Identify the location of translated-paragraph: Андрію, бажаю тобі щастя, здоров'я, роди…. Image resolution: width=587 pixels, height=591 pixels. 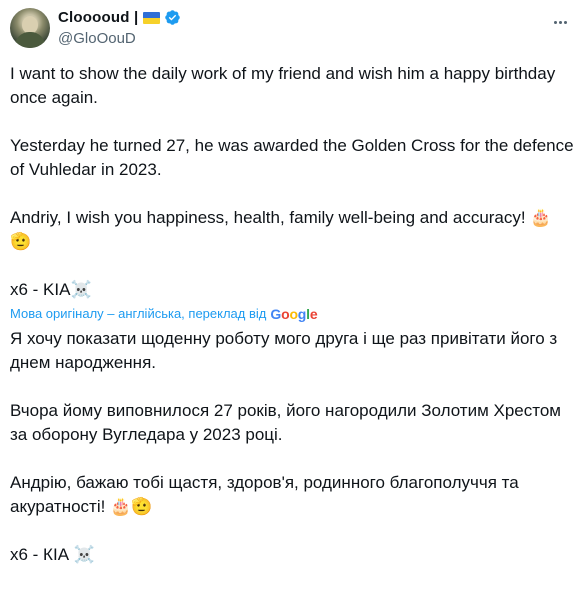
(264, 494).